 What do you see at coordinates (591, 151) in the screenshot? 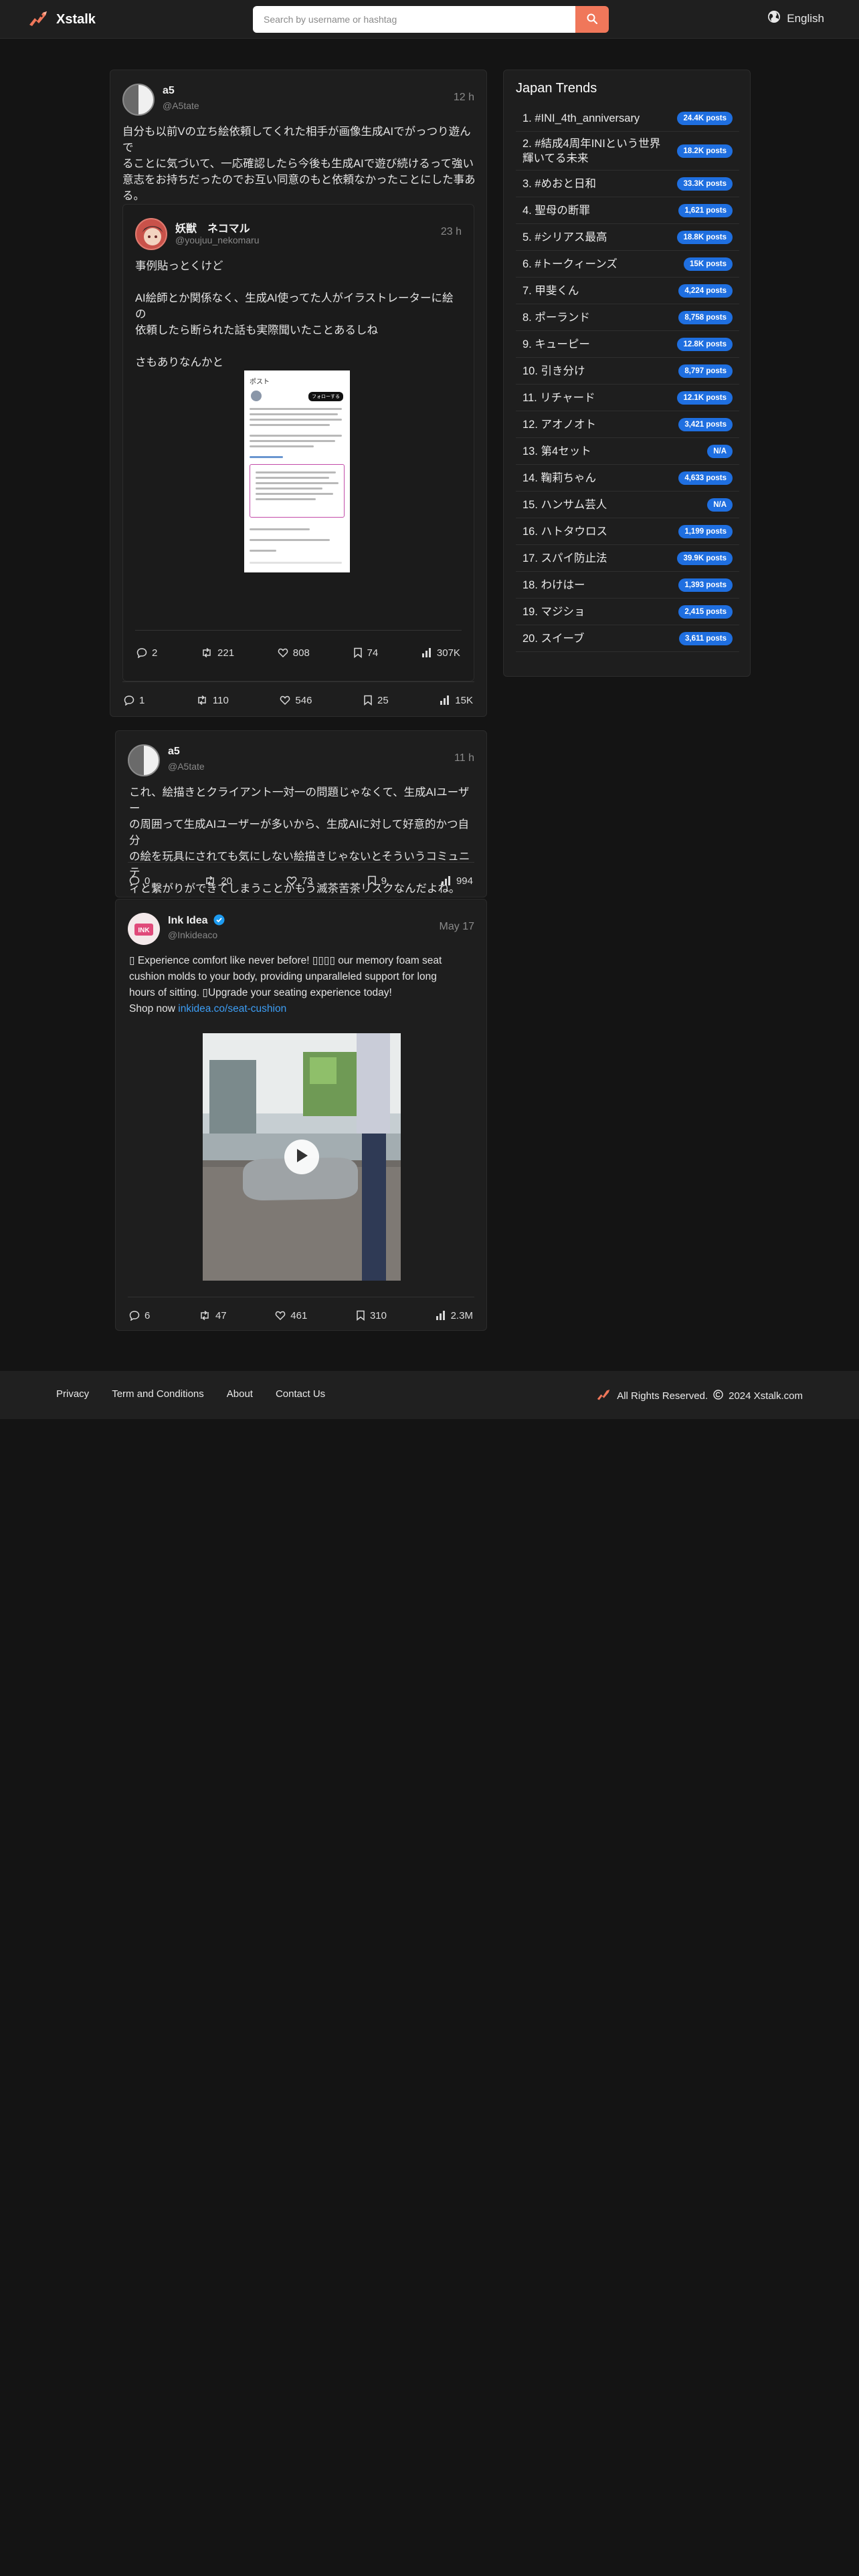
I see `trend-label: 2. #結成4周年INIという世界輝いてる未来` at bounding box center [591, 151].